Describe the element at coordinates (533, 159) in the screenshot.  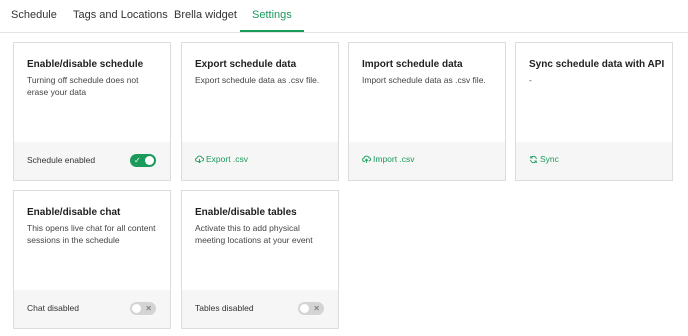
I see `sync-icon` at that location.